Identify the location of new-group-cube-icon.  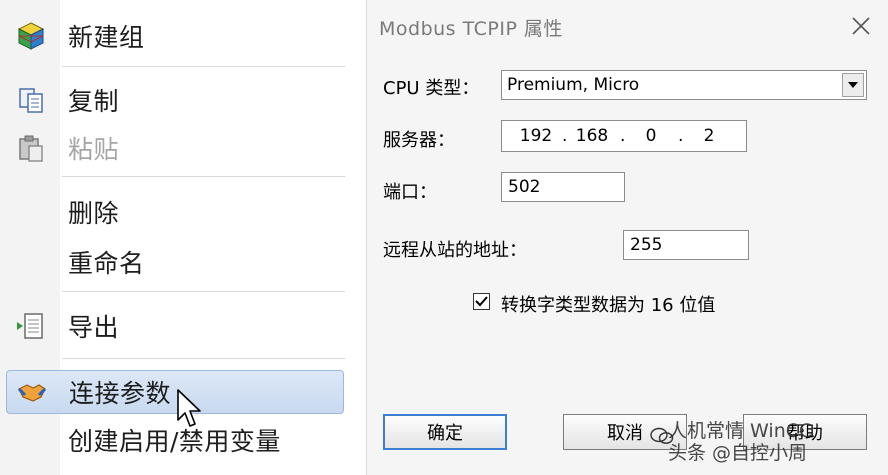
(31, 36).